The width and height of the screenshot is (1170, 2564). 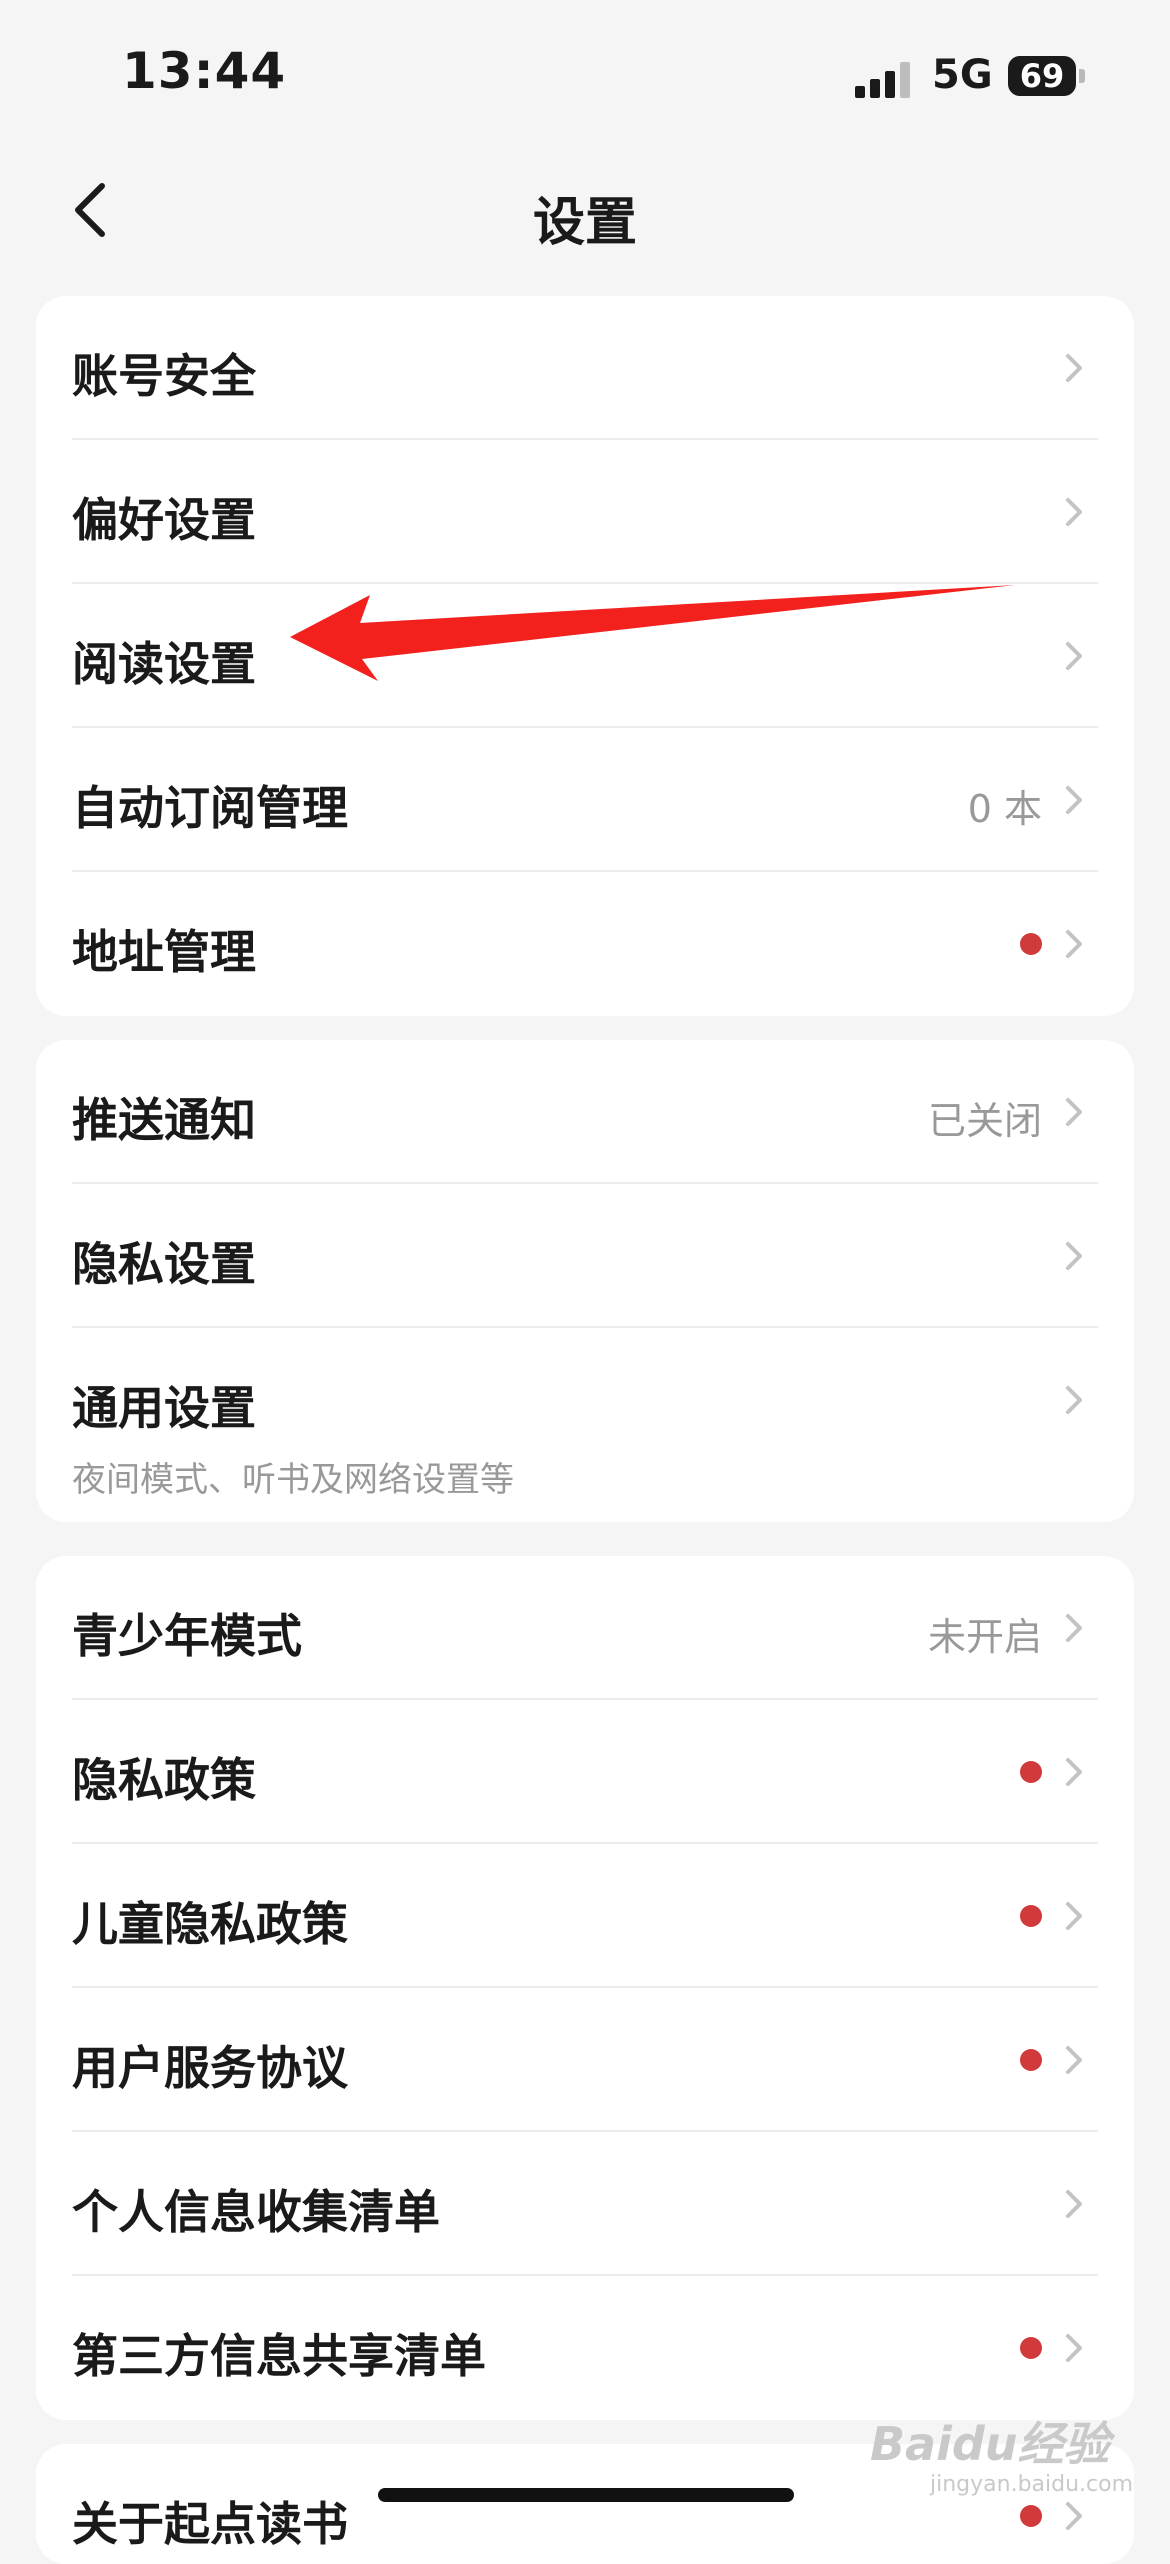 I want to click on row-teen-mode: 青少年模式 未开启, so click(x=585, y=1628).